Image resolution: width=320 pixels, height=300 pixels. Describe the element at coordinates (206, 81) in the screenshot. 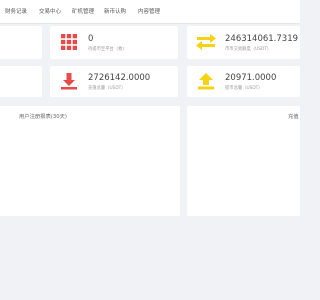

I see `upload-icon` at that location.